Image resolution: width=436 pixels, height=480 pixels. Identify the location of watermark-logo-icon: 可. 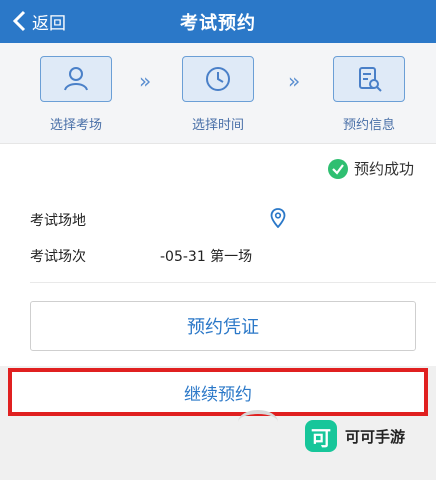
(321, 436).